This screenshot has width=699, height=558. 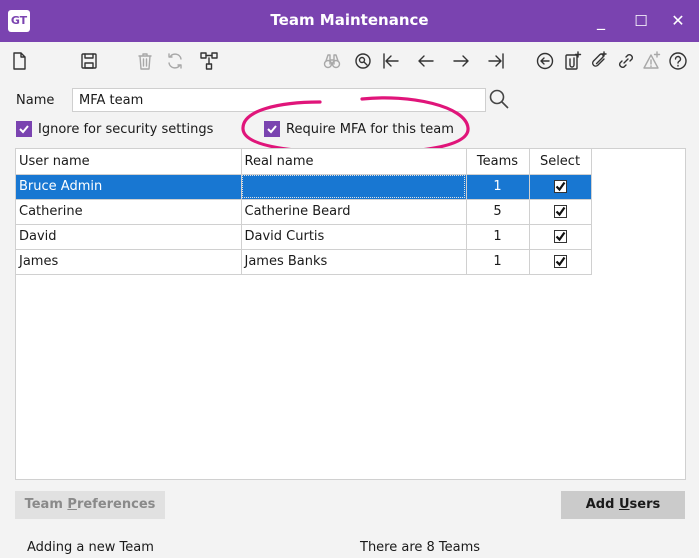 I want to click on column-header-teams: Teams, so click(x=498, y=162).